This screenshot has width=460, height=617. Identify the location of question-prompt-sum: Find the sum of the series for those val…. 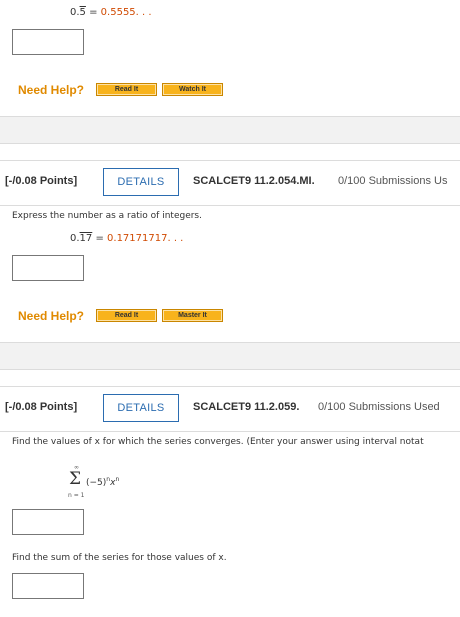
(119, 558).